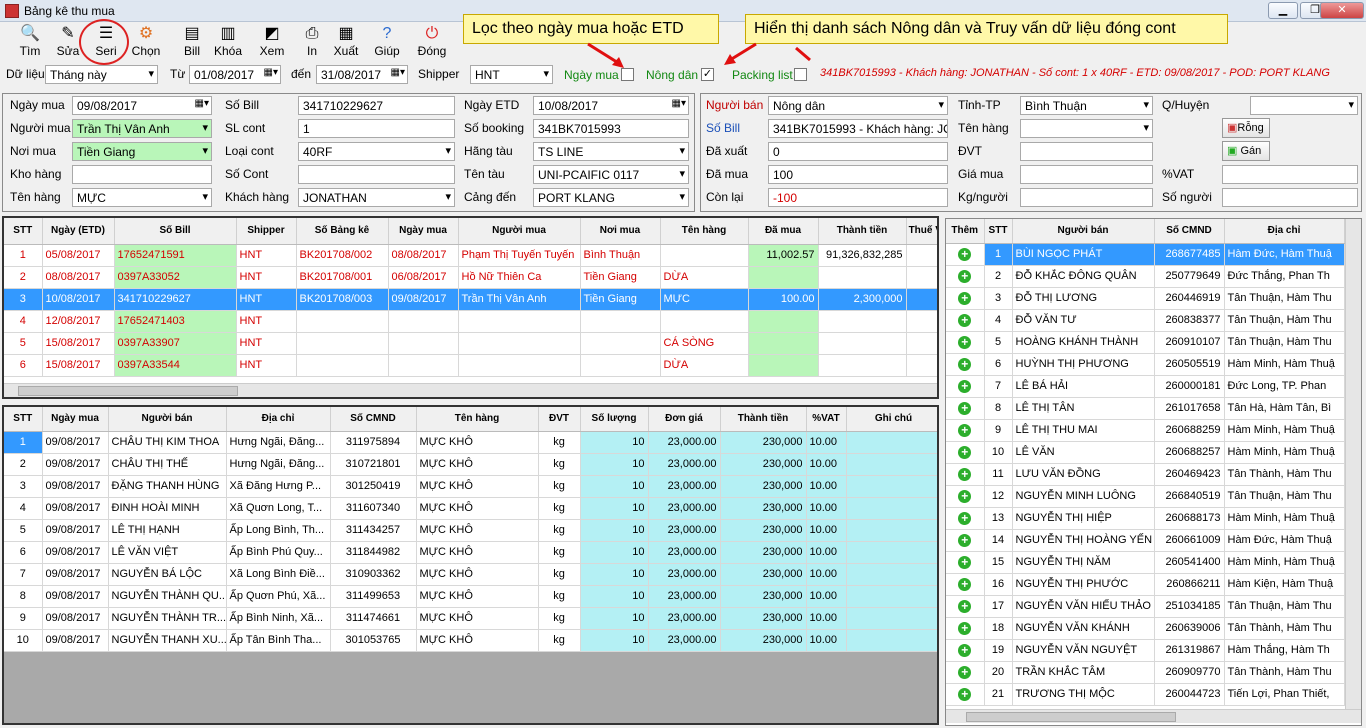  Describe the element at coordinates (175, 365) in the screenshot. I see `table-cell: 0397A33544` at that location.